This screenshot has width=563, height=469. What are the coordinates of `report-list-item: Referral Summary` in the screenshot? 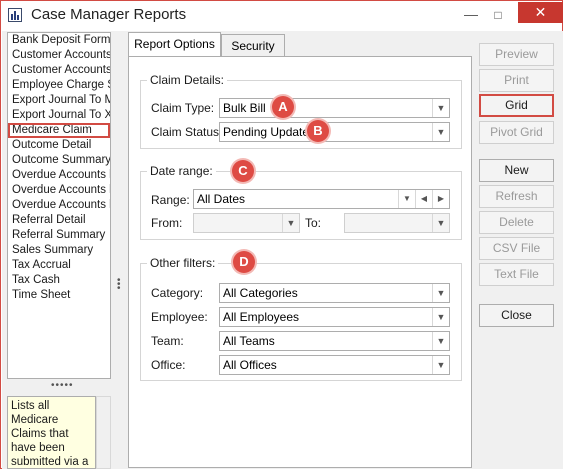 It's located at (59, 235).